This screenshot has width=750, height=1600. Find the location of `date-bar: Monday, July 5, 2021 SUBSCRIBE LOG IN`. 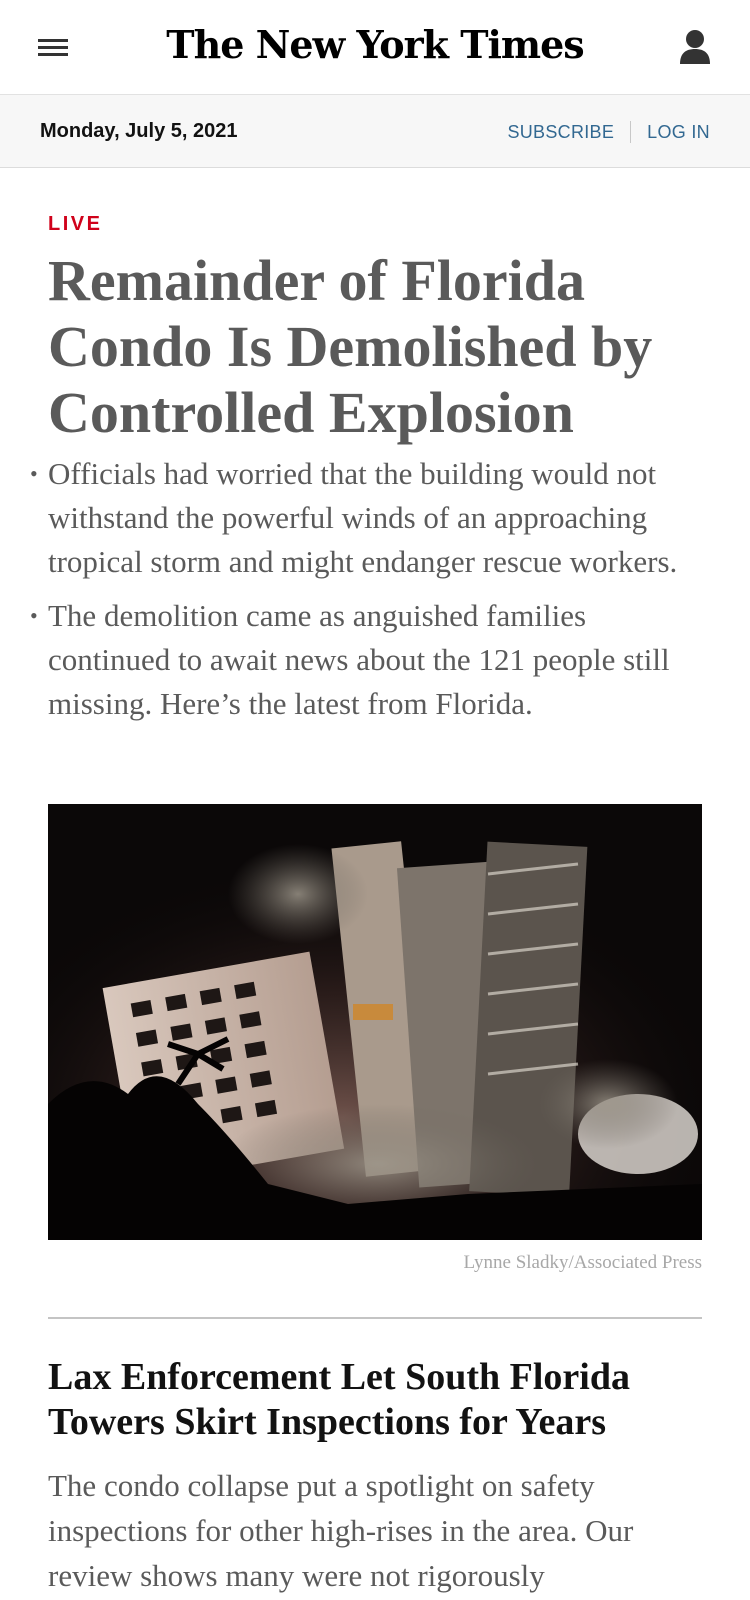

date-bar: Monday, July 5, 2021 SUBSCRIBE LOG IN is located at coordinates (375, 131).